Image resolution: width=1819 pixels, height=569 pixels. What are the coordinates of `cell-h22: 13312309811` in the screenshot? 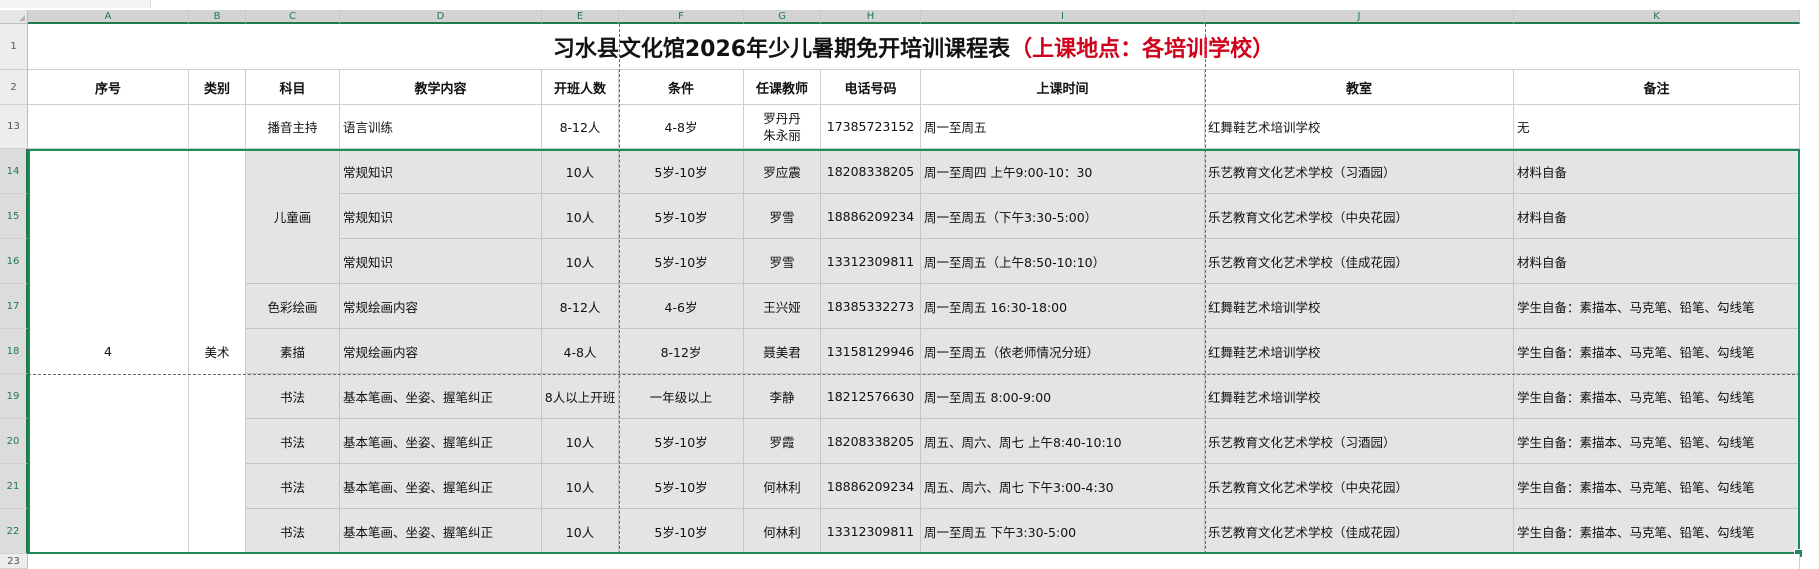 It's located at (871, 531).